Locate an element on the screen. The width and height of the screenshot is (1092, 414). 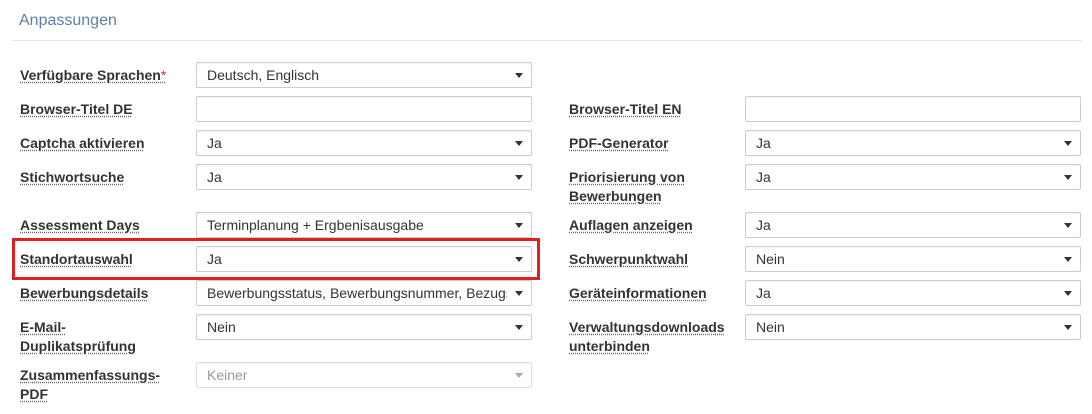
section-header: Anpassungen is located at coordinates (547, 20).